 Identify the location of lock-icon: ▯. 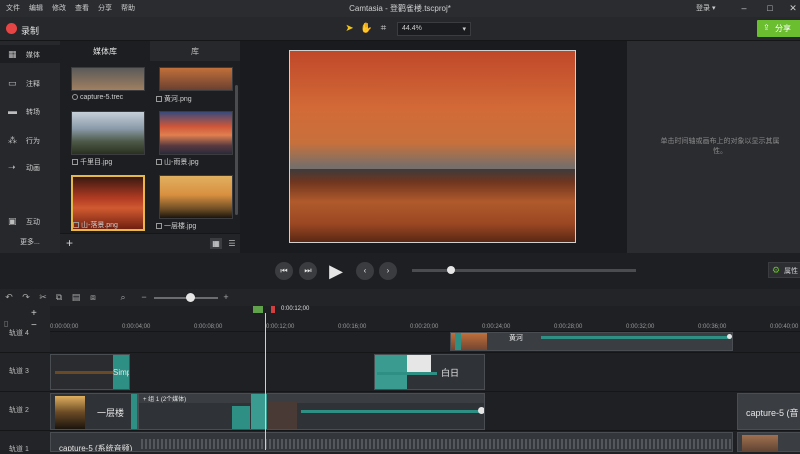
(6, 323).